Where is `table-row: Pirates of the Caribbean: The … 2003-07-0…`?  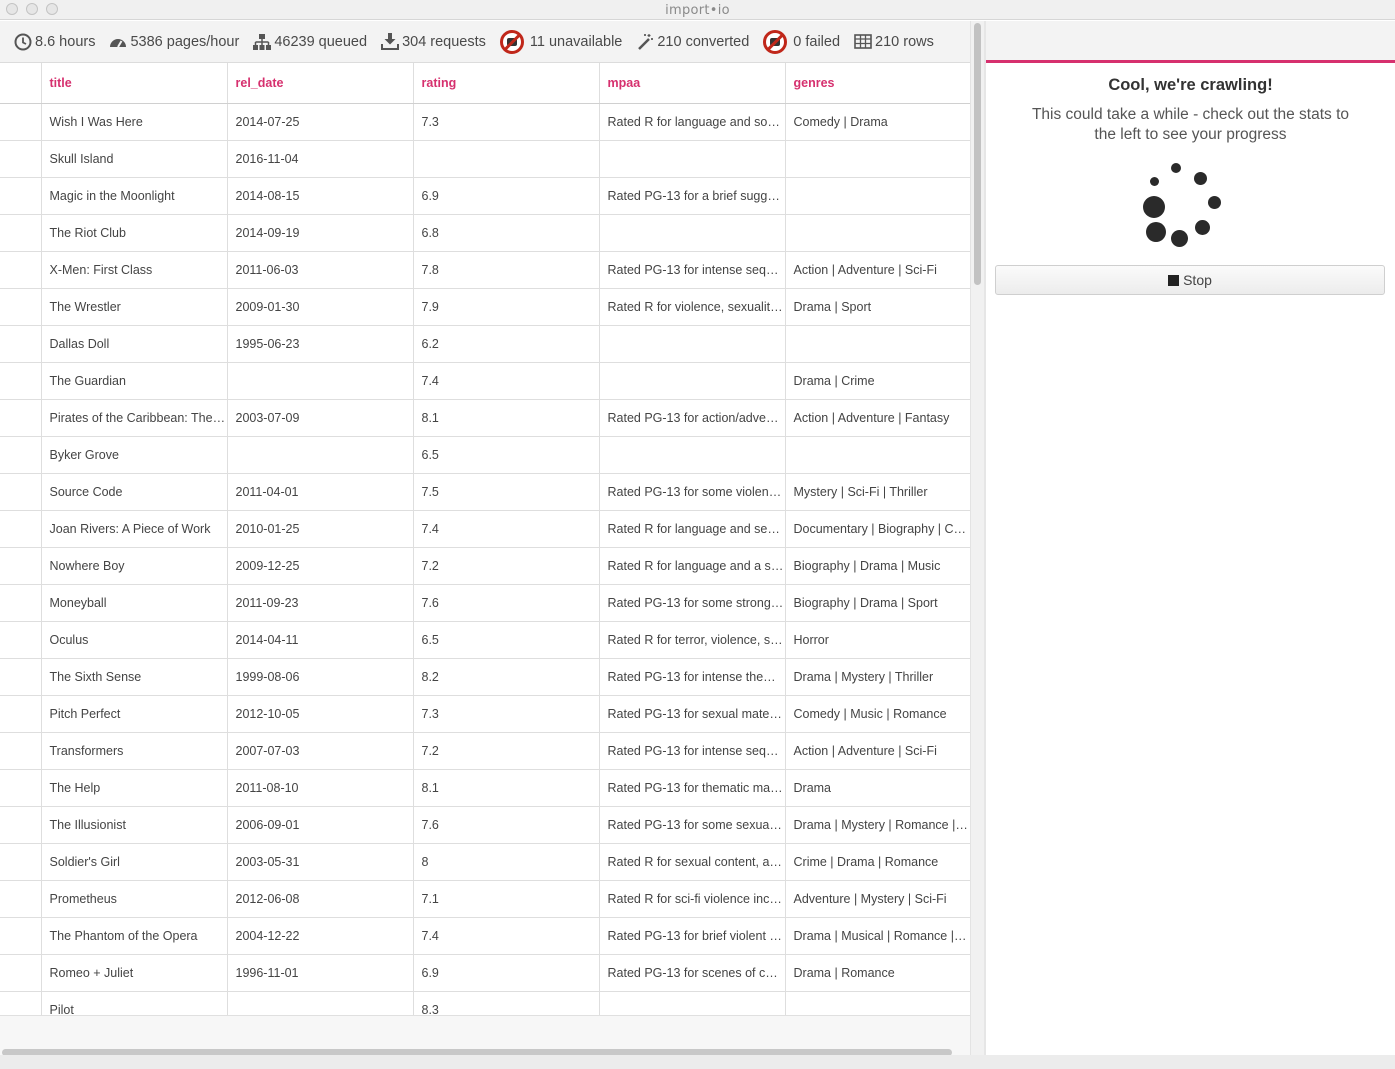
table-row: Pirates of the Caribbean: The … 2003-07-0… is located at coordinates (485, 418).